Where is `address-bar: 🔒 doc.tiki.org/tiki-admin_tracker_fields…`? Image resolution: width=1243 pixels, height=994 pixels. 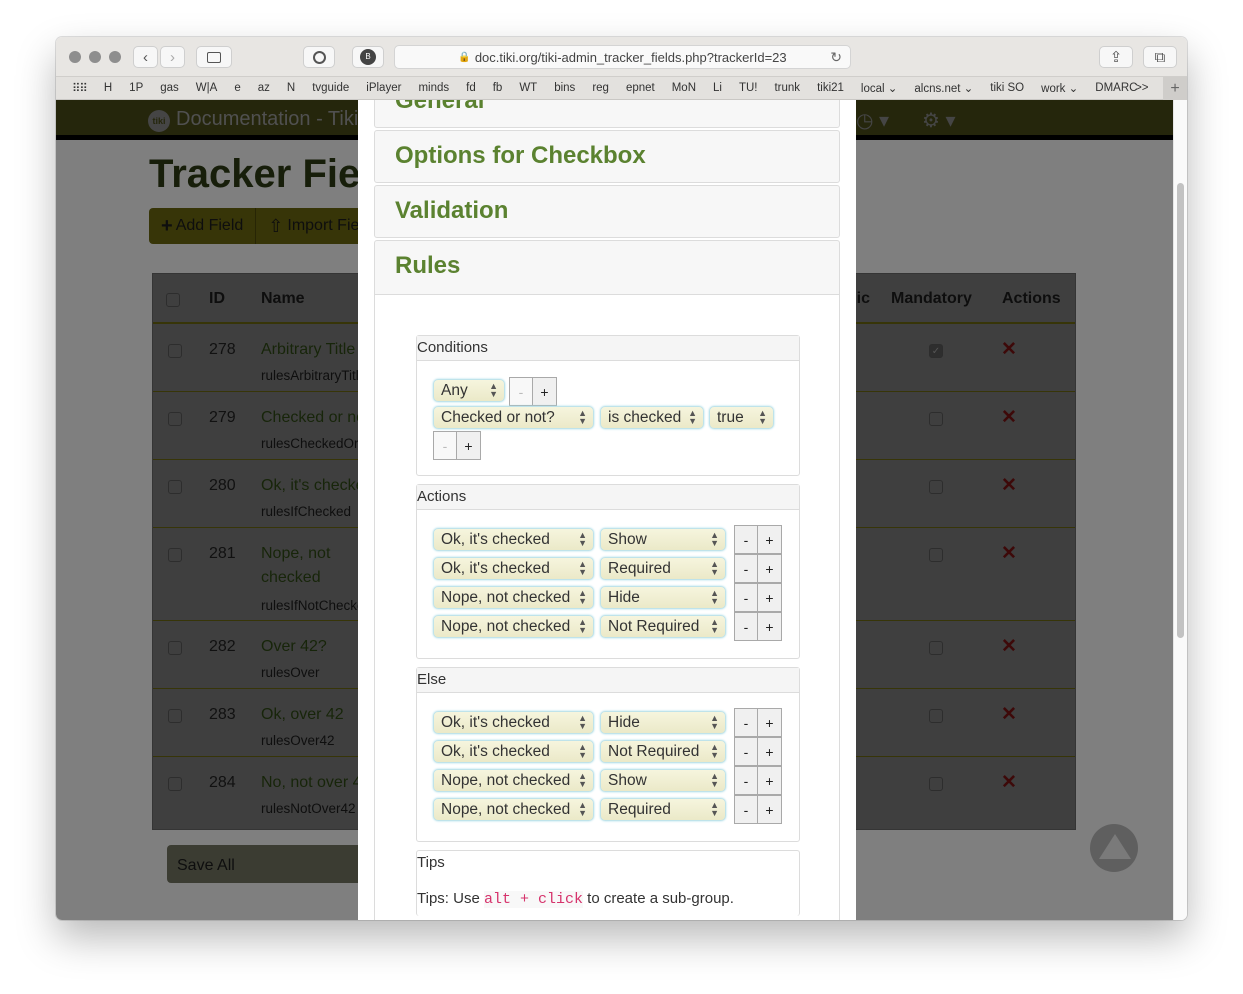 address-bar: 🔒 doc.tiki.org/tiki-admin_tracker_fields… is located at coordinates (622, 57).